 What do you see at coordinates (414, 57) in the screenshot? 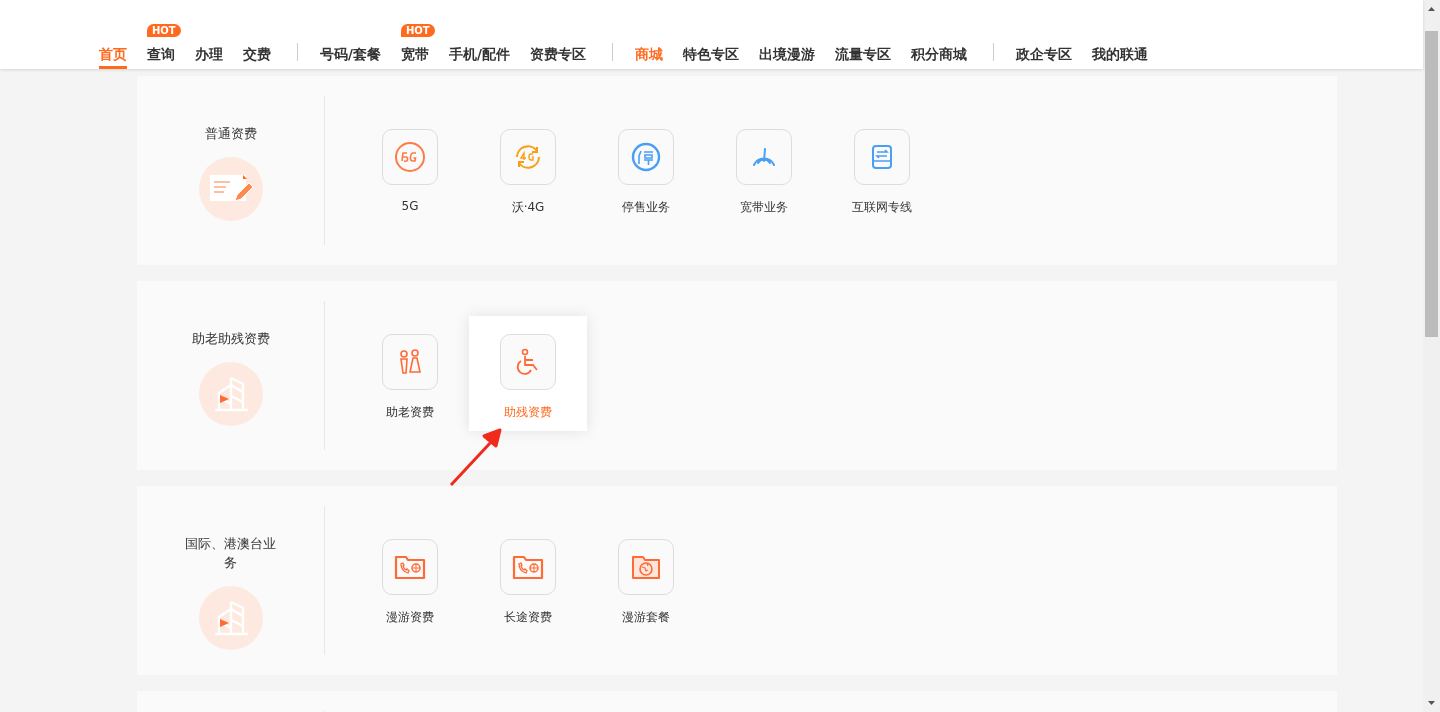
I see `nav-link: 宽带` at bounding box center [414, 57].